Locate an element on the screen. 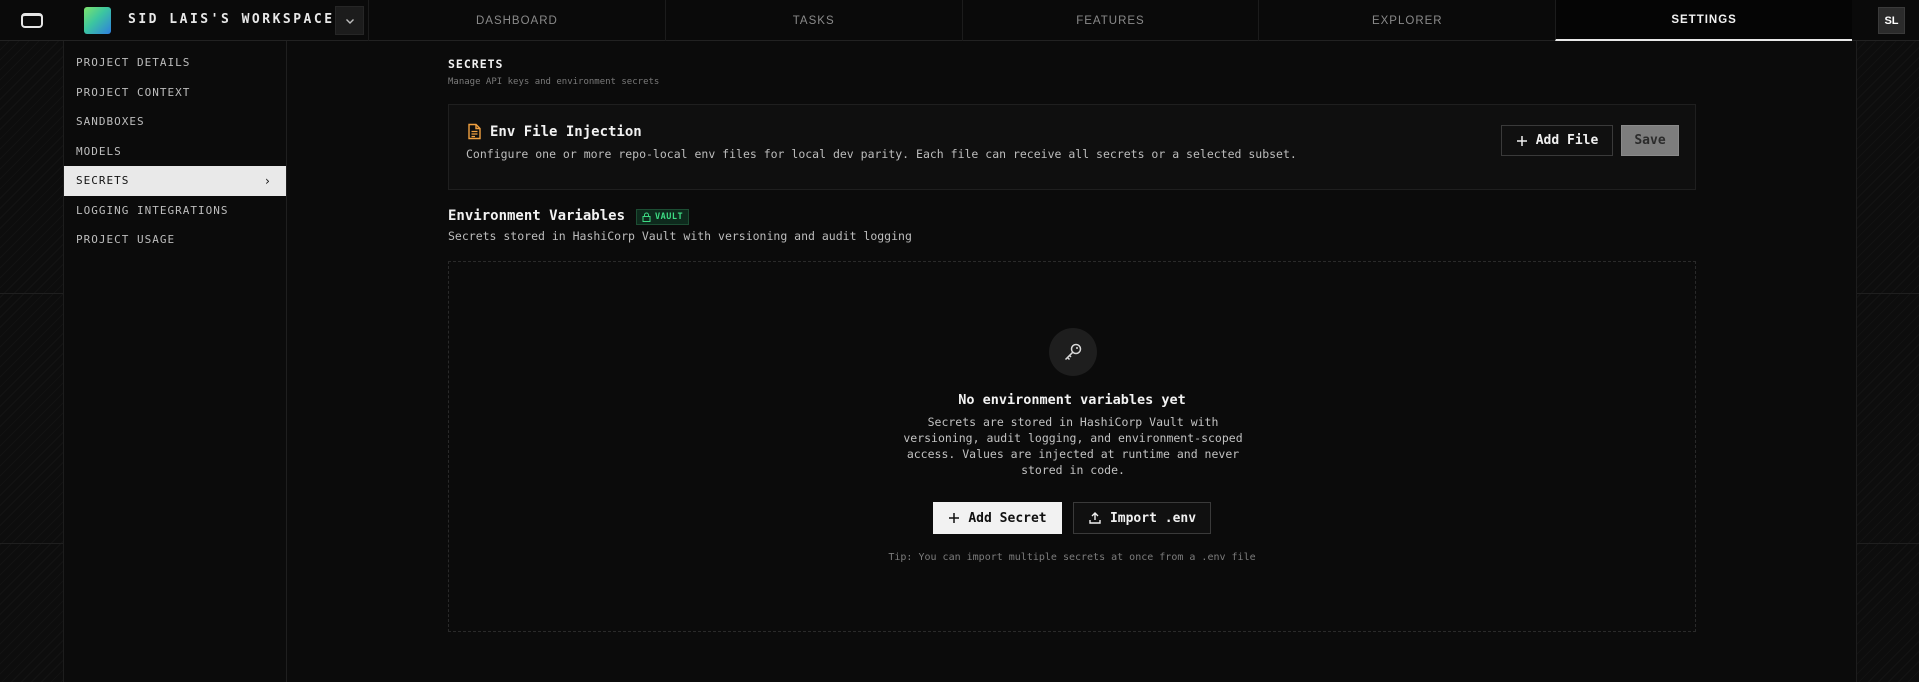 The width and height of the screenshot is (1919, 682). page-subtitle: Manage API keys and environment secrets is located at coordinates (554, 82).